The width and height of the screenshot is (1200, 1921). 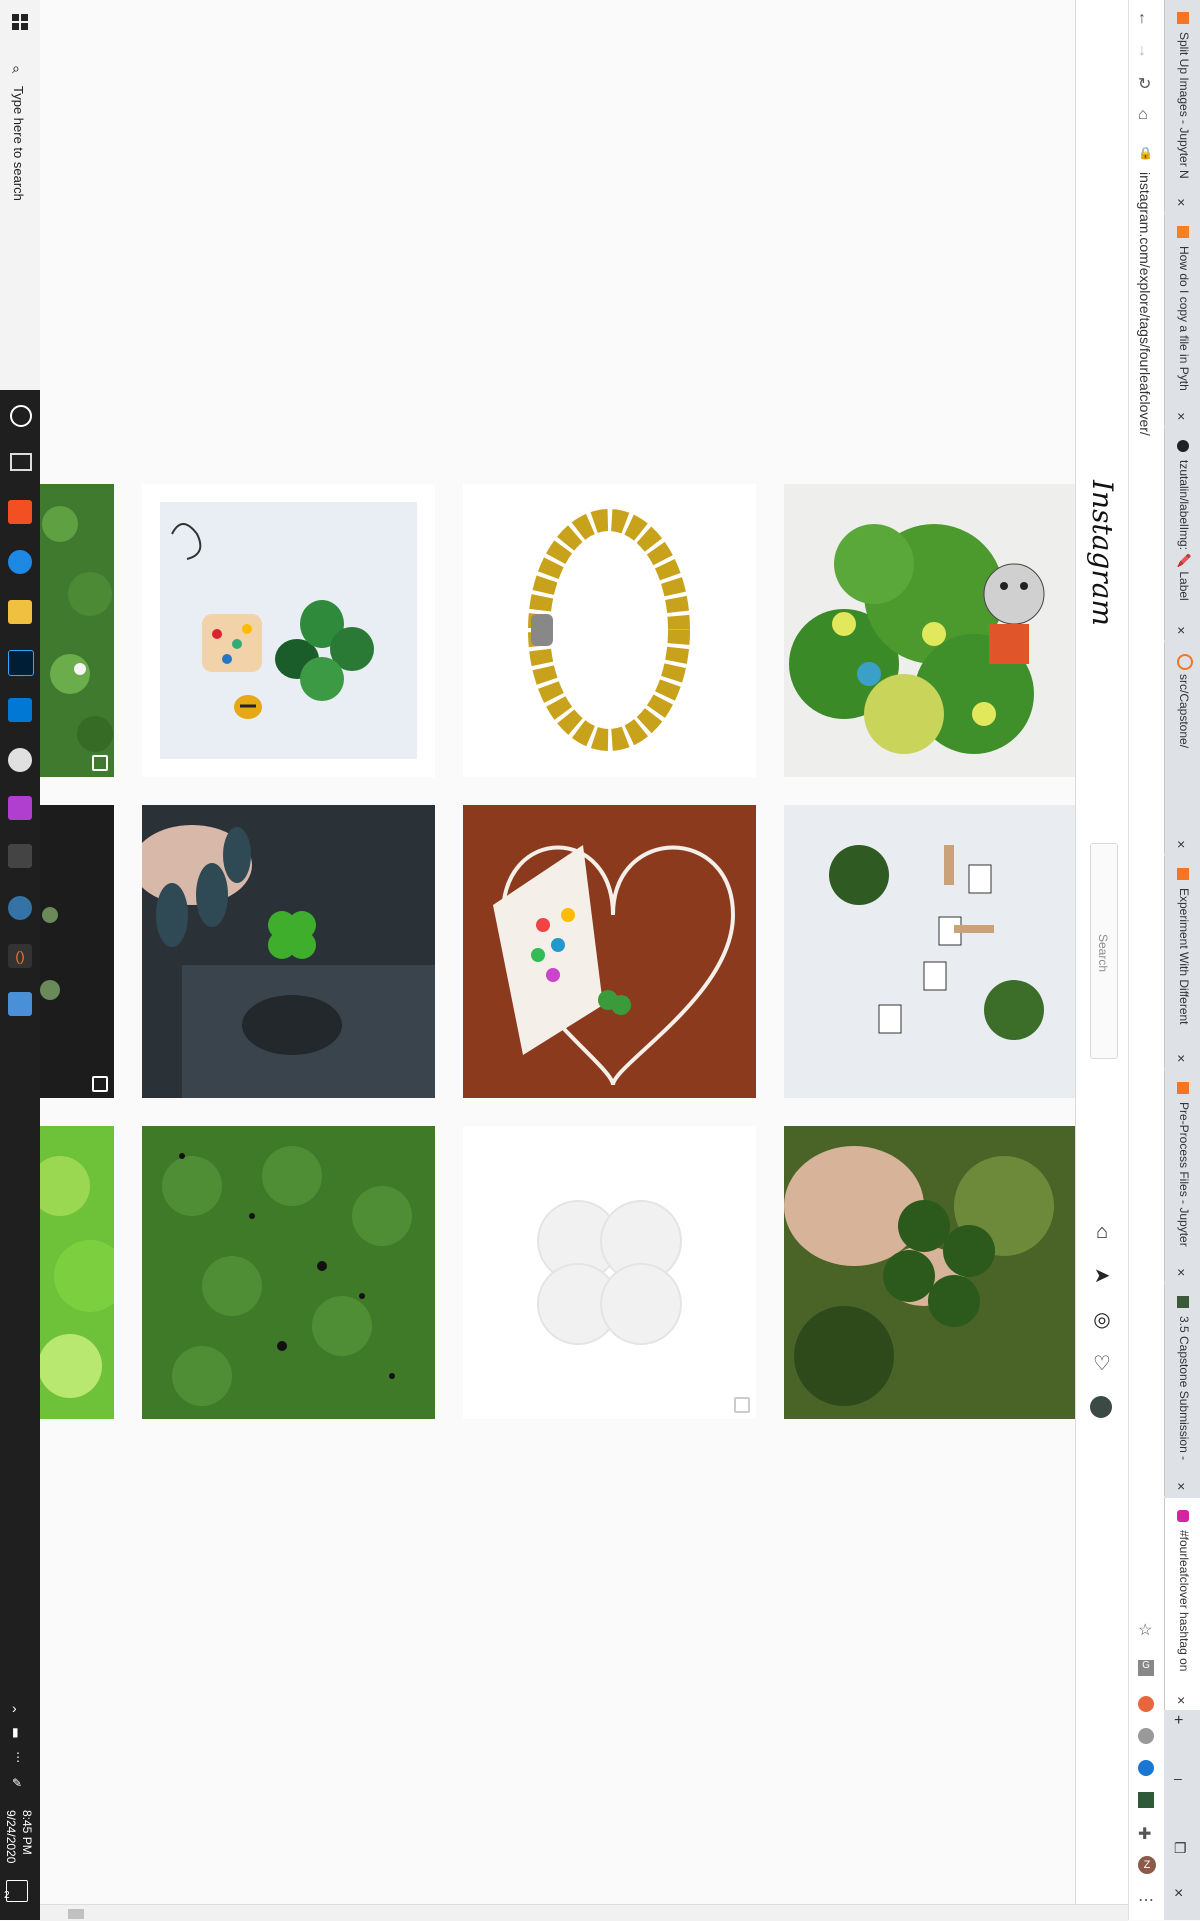 What do you see at coordinates (1180, 1848) in the screenshot?
I see `restore-window-icon: ❐` at bounding box center [1180, 1848].